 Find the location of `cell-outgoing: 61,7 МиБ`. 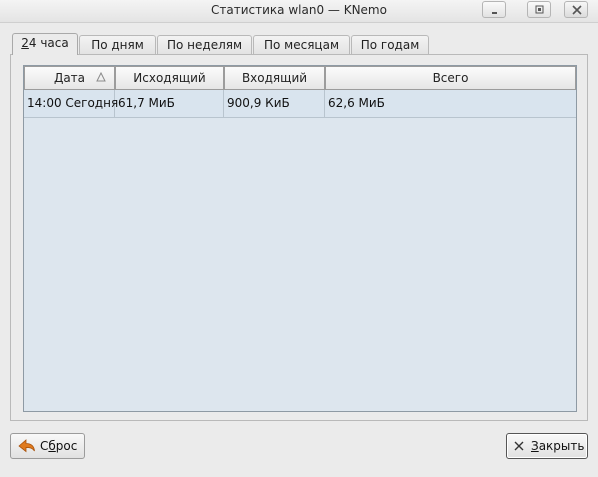

cell-outgoing: 61,7 МиБ is located at coordinates (169, 103).